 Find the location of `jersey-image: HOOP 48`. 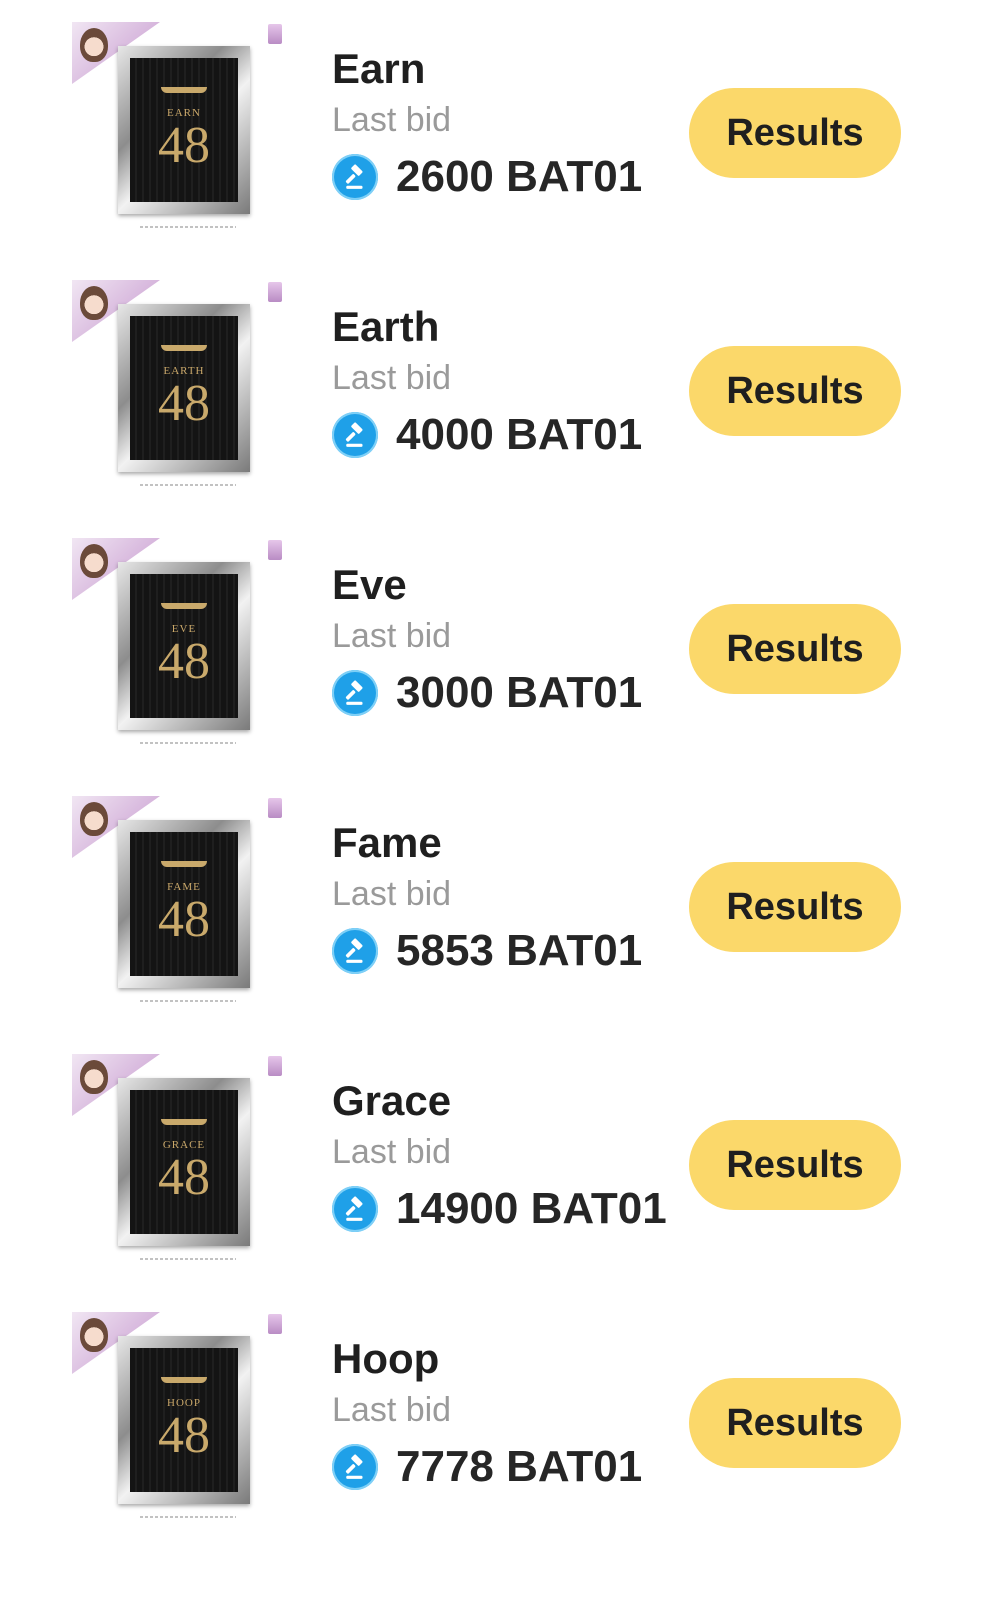

jersey-image: HOOP 48 is located at coordinates (184, 1420).